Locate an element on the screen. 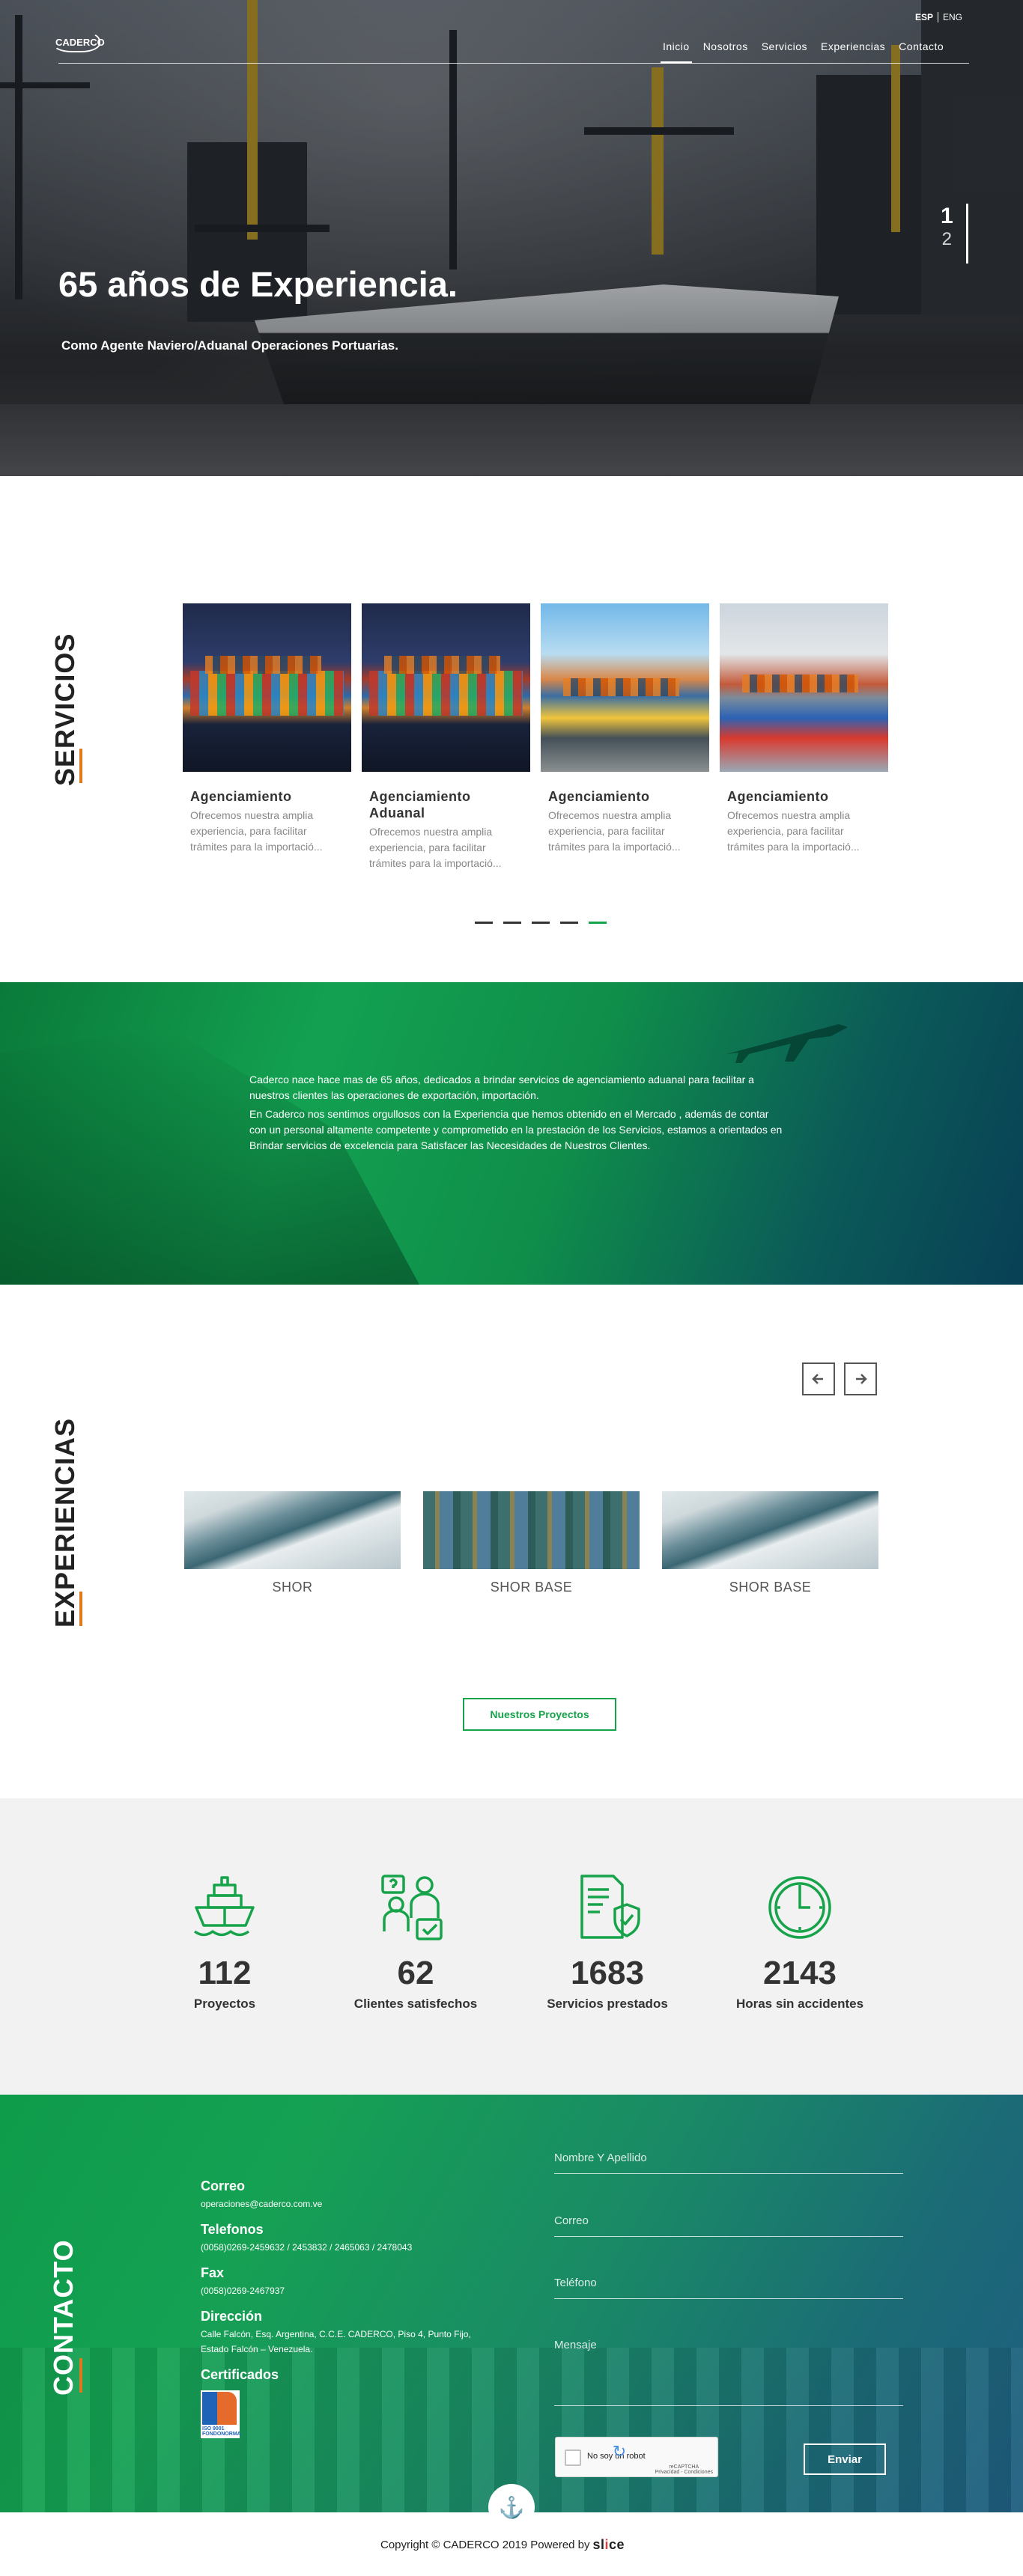  iso-certificate-logo: ISO 9001 FONDONORMA is located at coordinates (221, 2414).